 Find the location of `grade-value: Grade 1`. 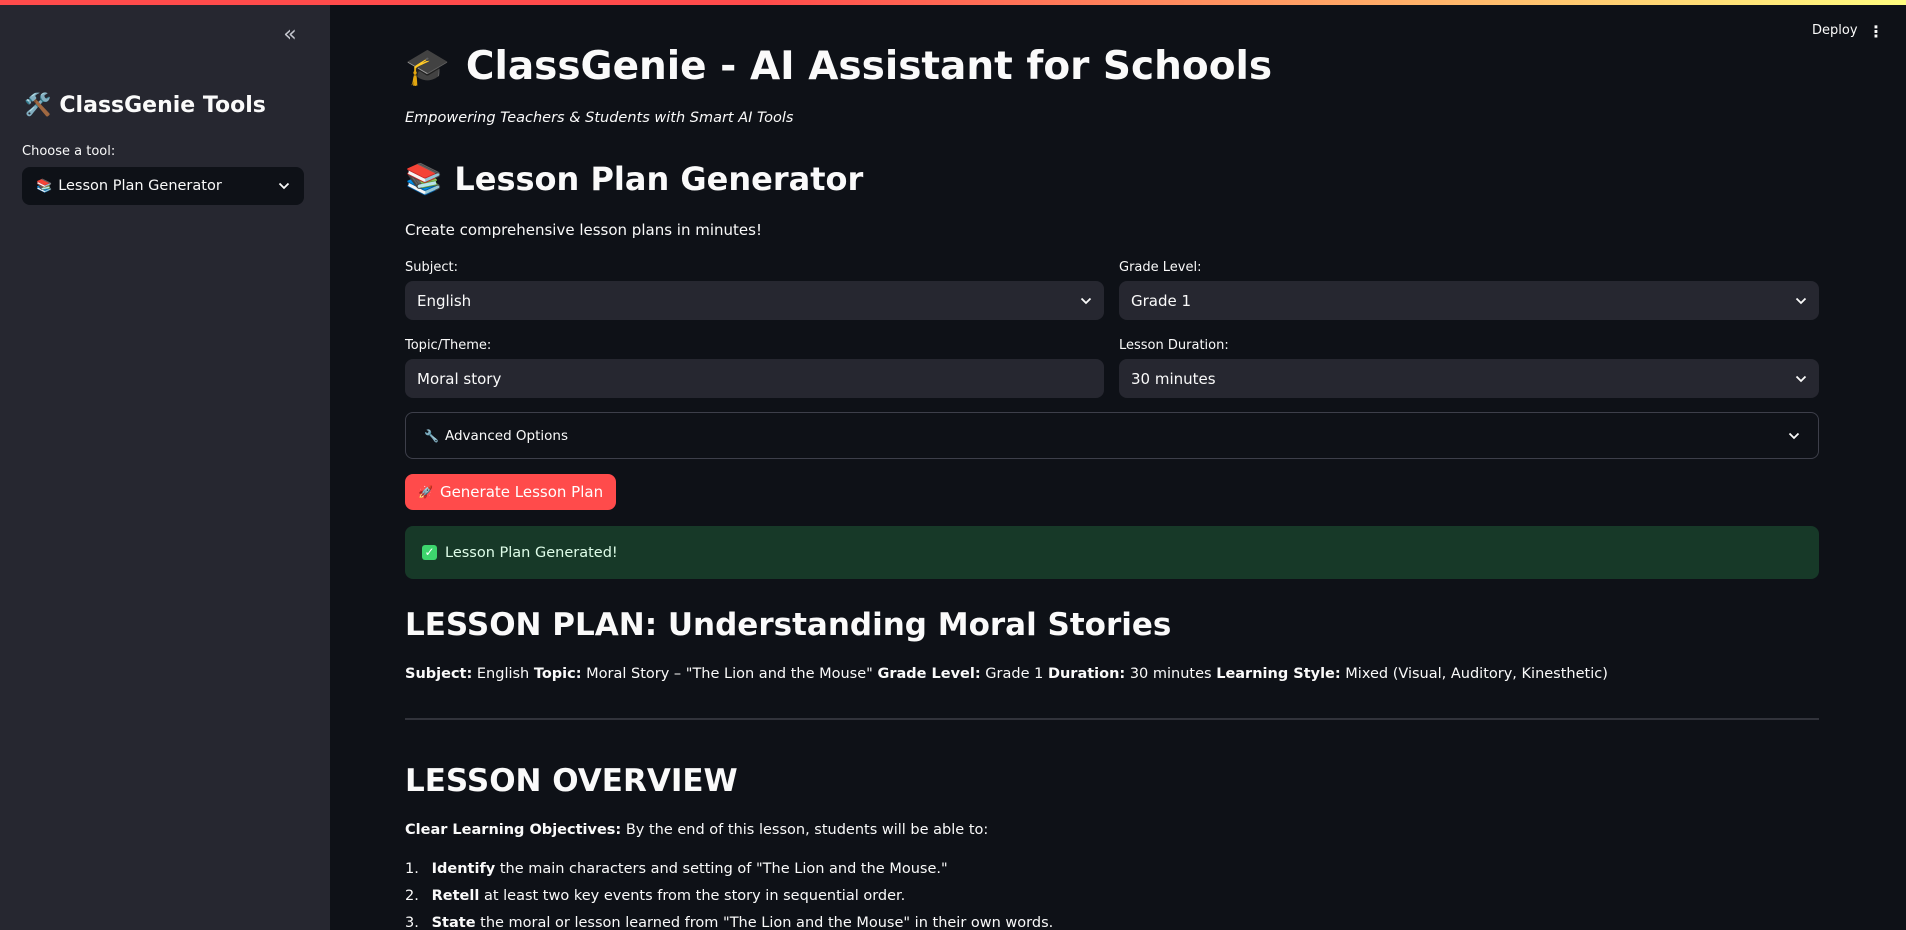

grade-value: Grade 1 is located at coordinates (1161, 300).